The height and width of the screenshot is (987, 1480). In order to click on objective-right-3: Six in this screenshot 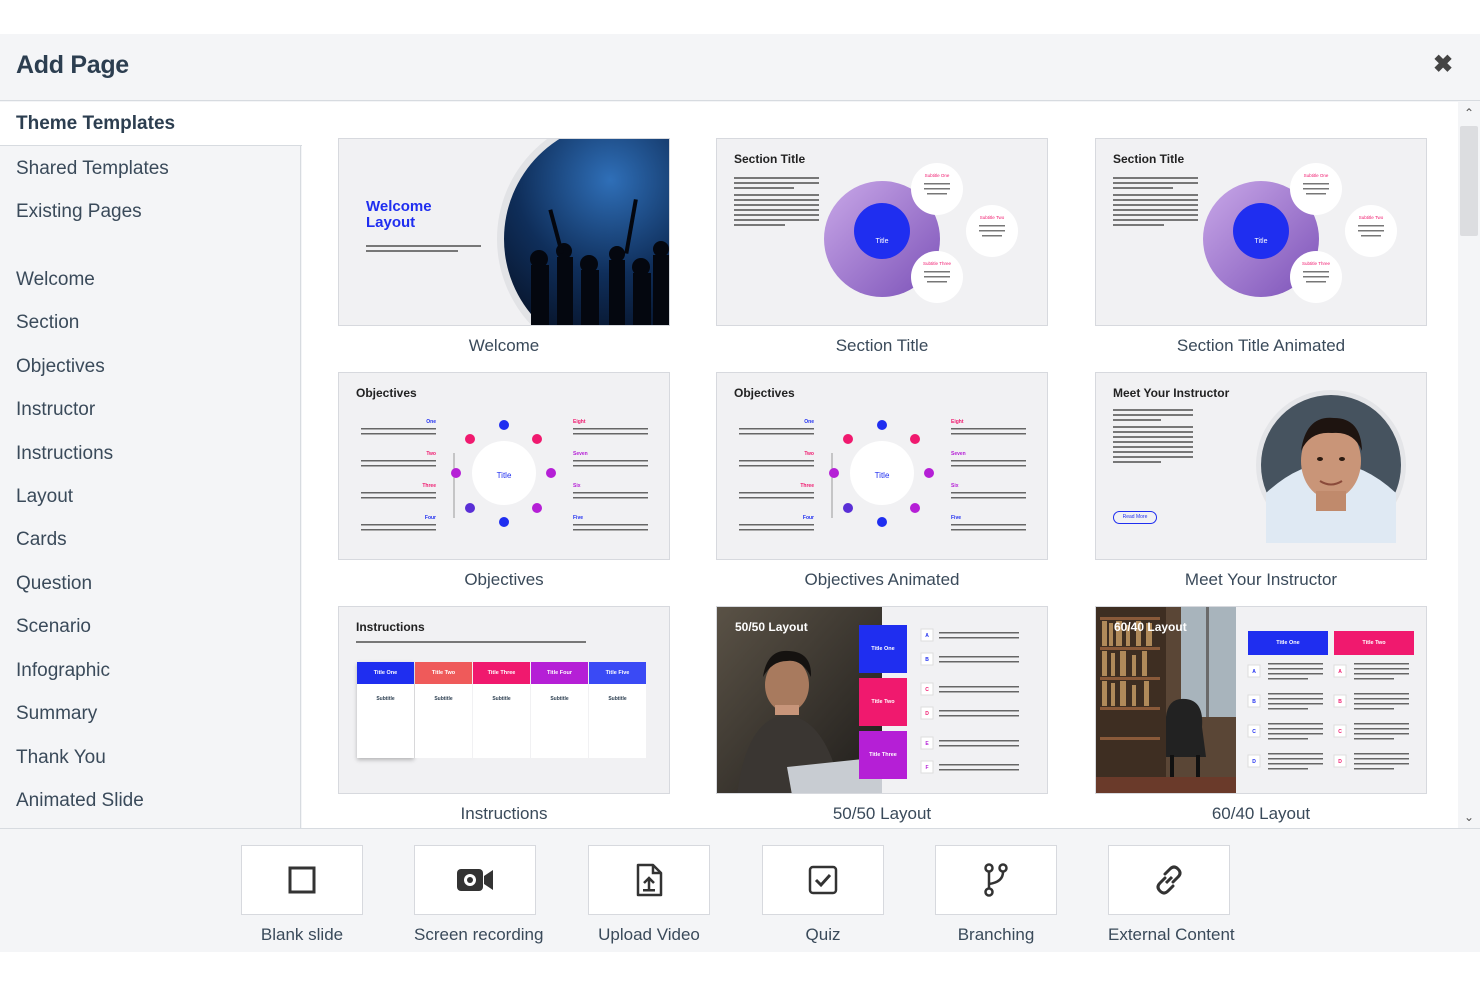, I will do `click(577, 486)`.